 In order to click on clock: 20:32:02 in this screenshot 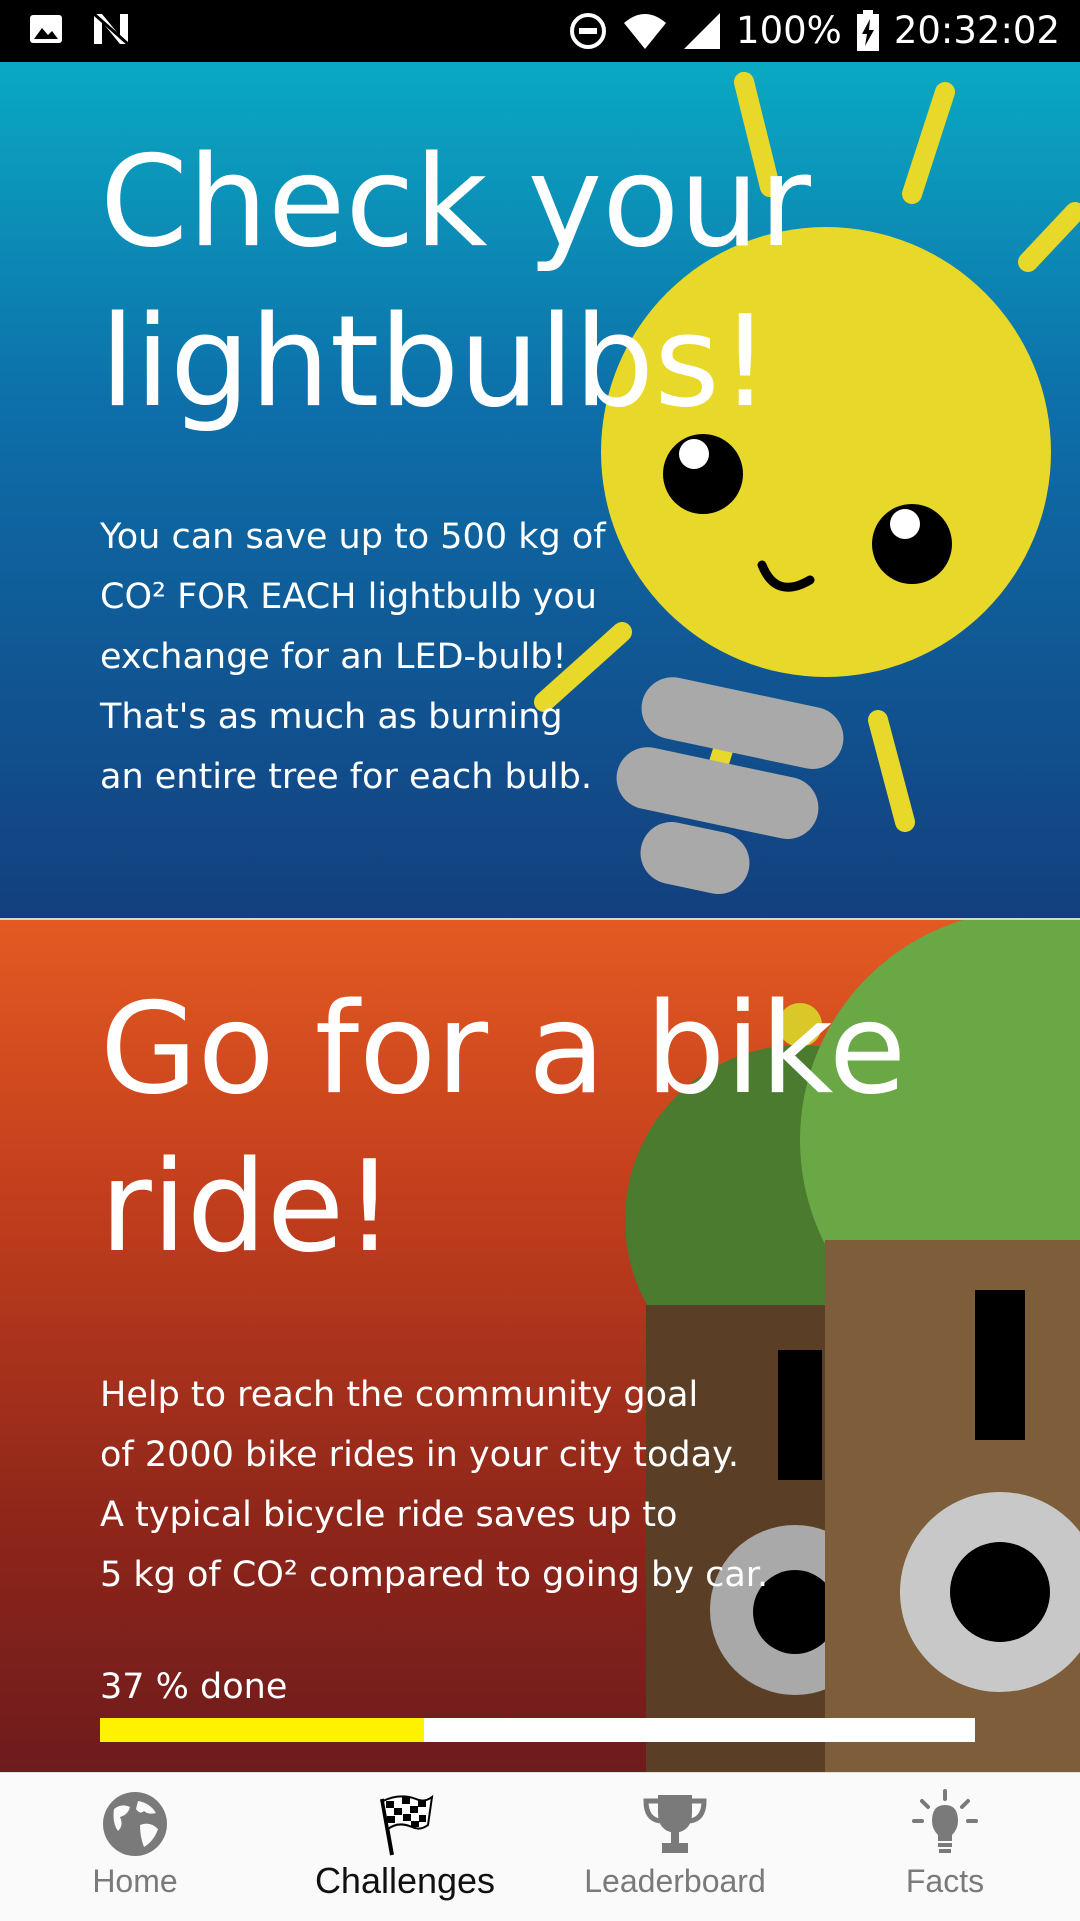, I will do `click(976, 30)`.